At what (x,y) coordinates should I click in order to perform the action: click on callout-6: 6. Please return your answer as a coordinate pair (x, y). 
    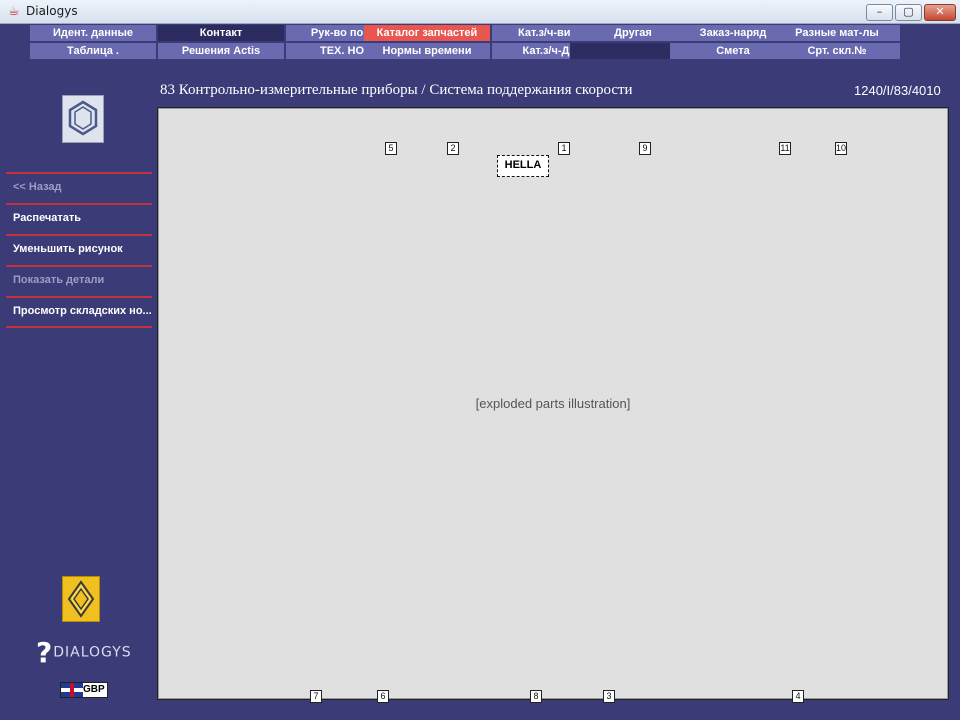
    Looking at the image, I should click on (383, 696).